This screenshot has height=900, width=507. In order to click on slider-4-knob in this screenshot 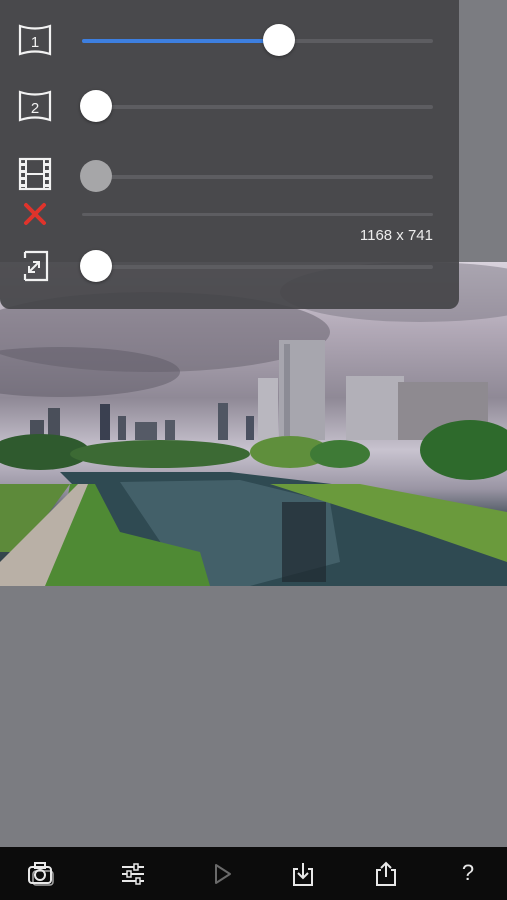, I will do `click(96, 266)`.